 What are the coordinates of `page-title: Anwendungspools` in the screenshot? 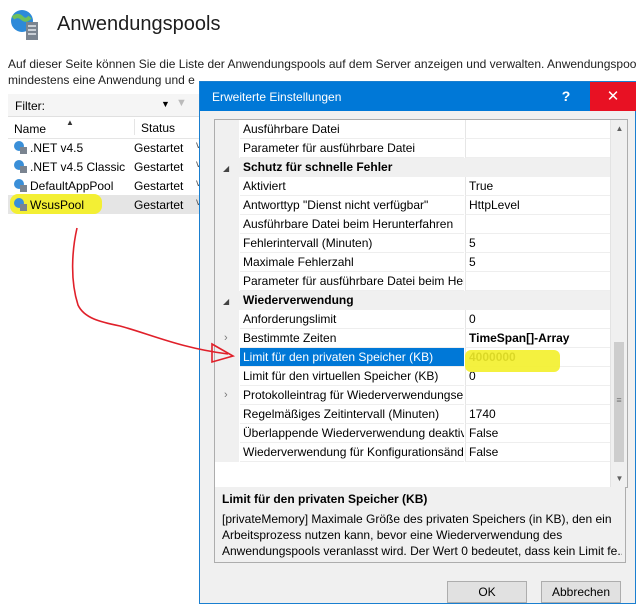 It's located at (139, 24).